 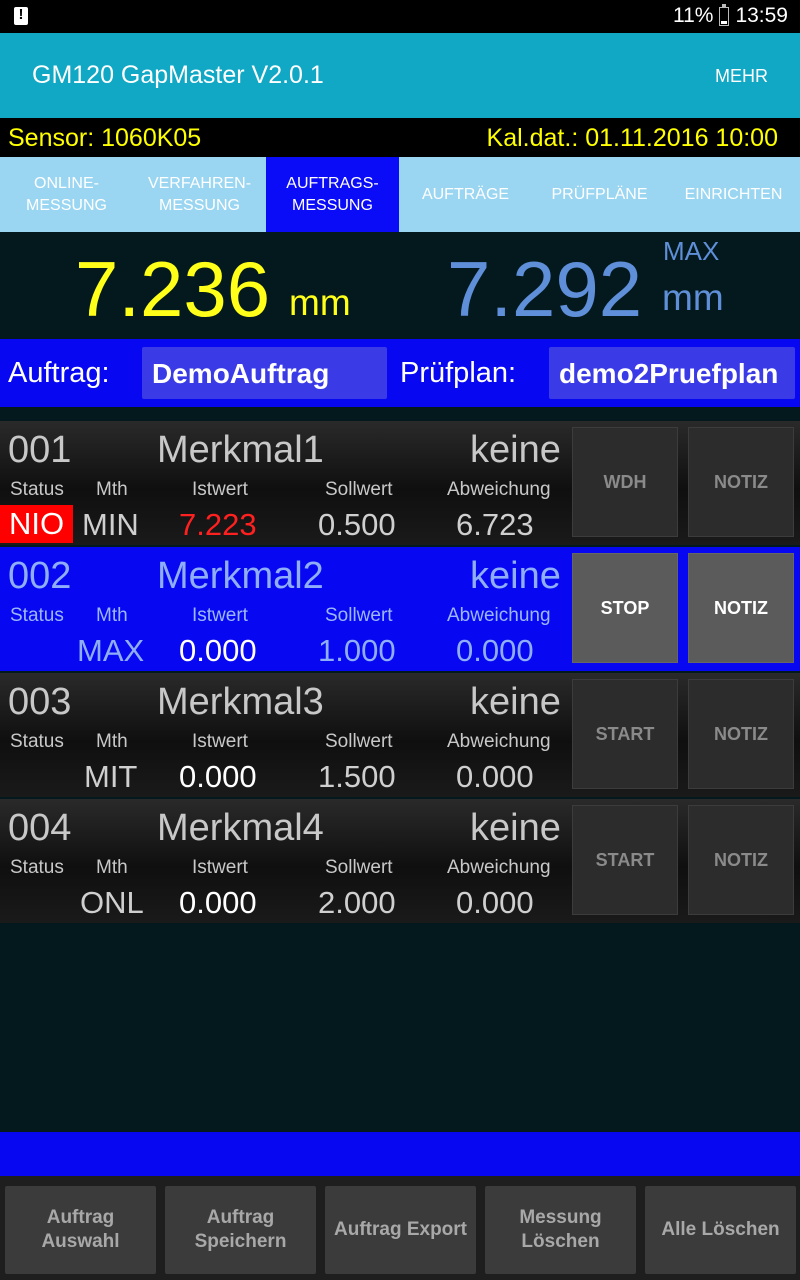 I want to click on measurement-display: 7.236 mm 7.292 MAX mm, so click(x=400, y=285).